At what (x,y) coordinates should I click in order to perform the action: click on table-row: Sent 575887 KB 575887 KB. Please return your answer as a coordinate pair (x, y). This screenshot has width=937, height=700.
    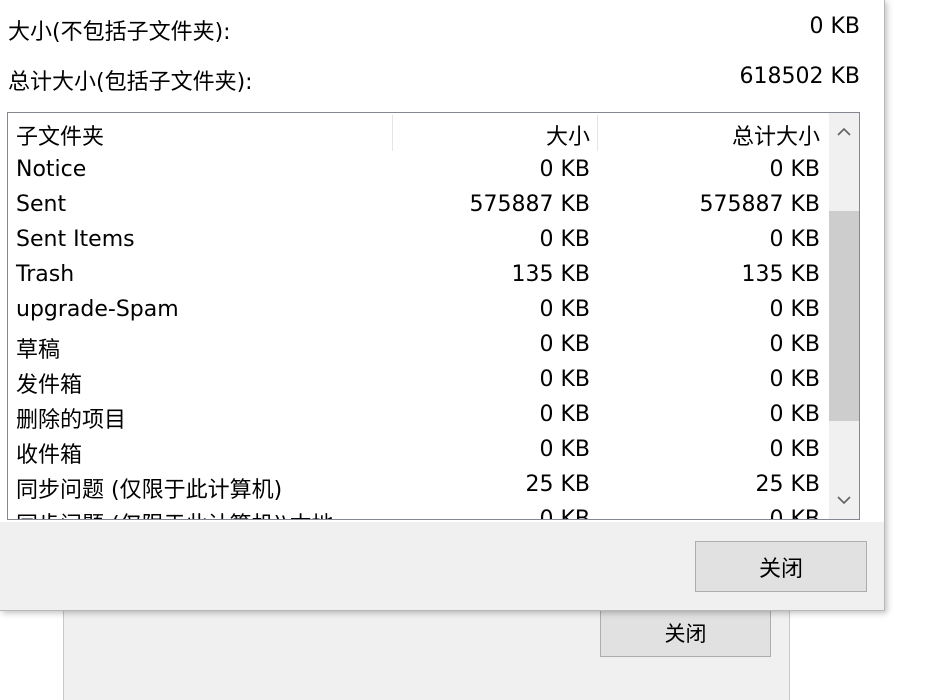
    Looking at the image, I should click on (423, 207).